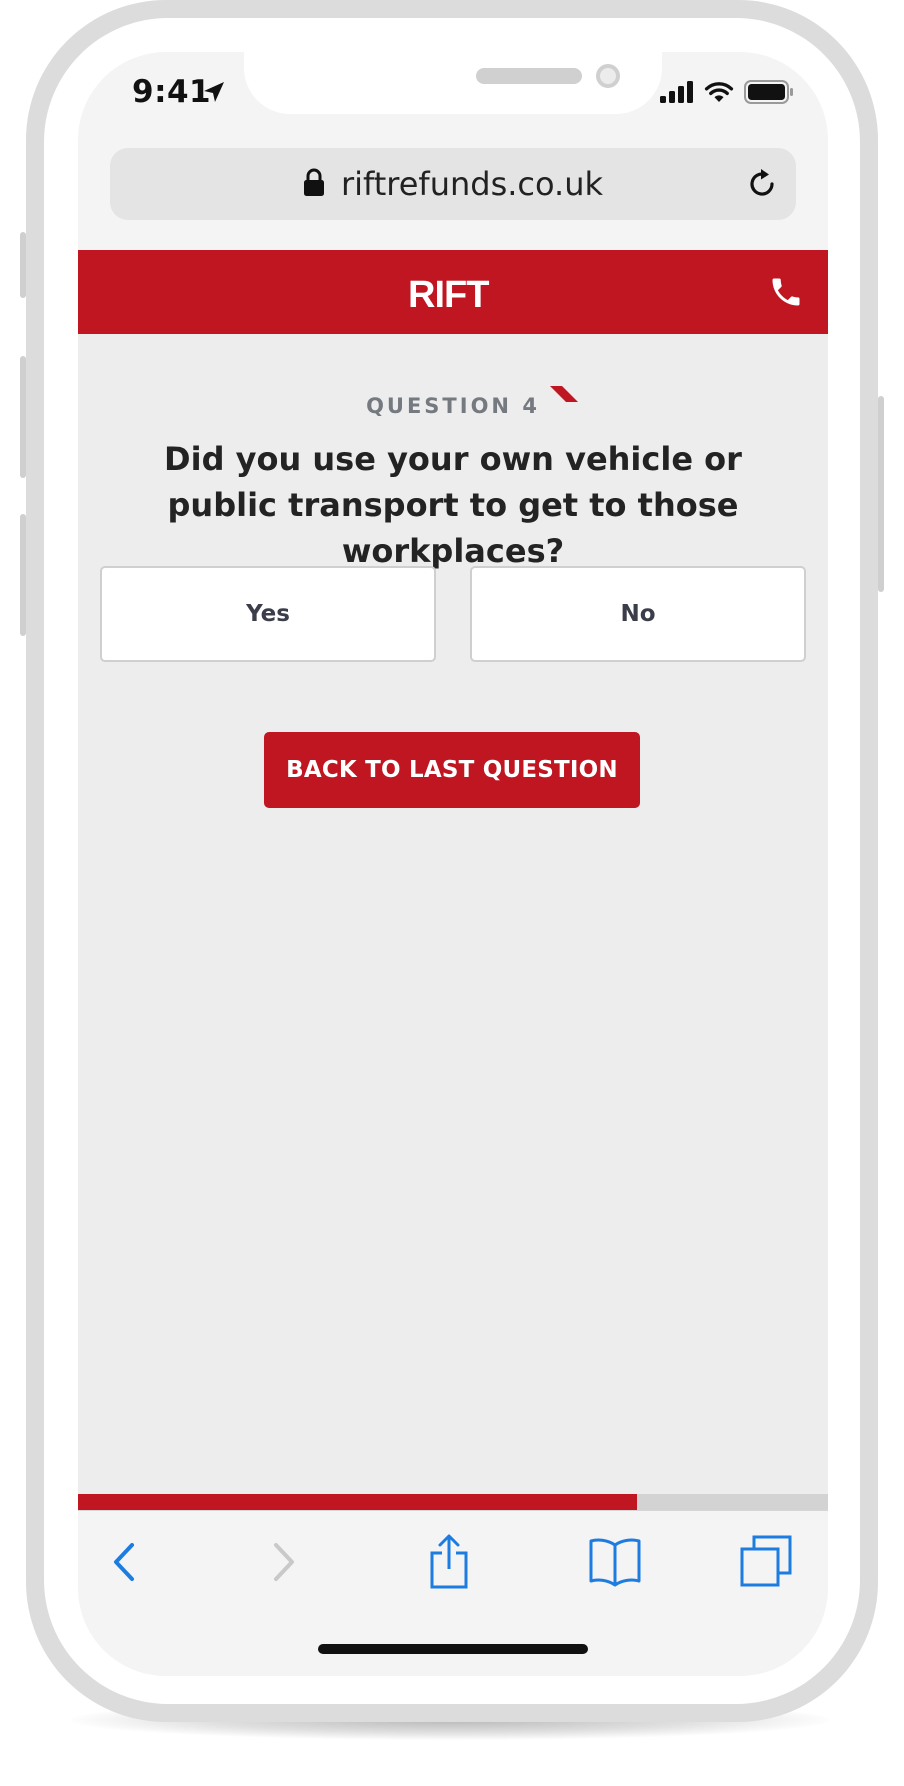  What do you see at coordinates (762, 186) in the screenshot?
I see `reload-icon` at bounding box center [762, 186].